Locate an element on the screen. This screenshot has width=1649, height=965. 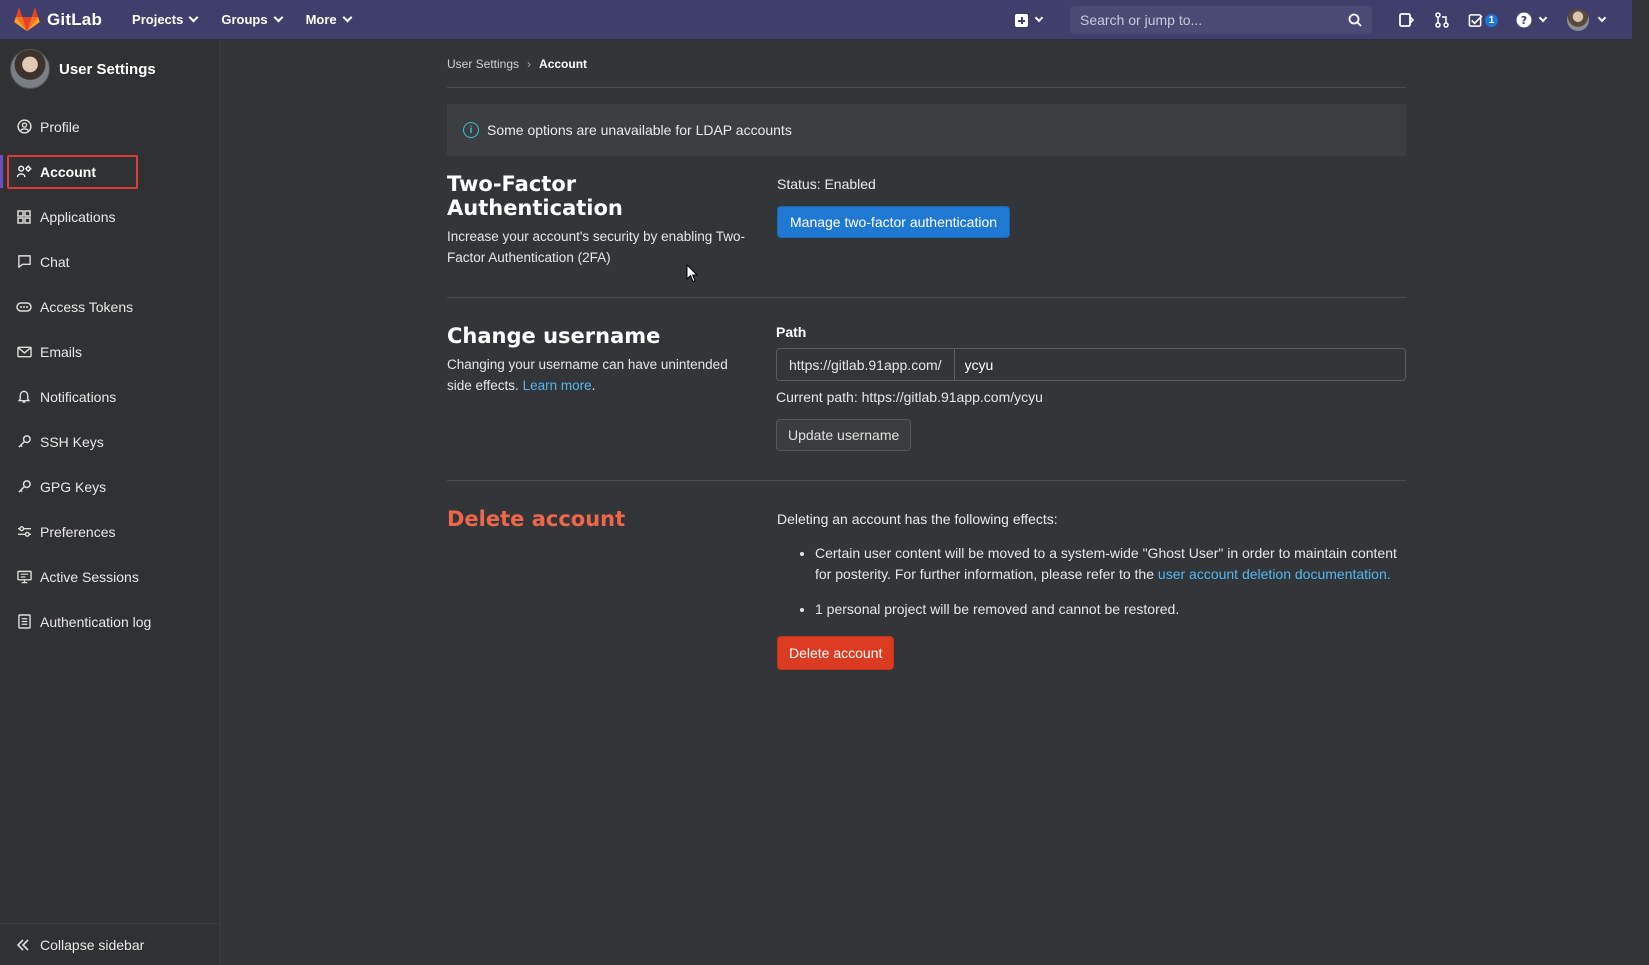
issues-icon is located at coordinates (1406, 20).